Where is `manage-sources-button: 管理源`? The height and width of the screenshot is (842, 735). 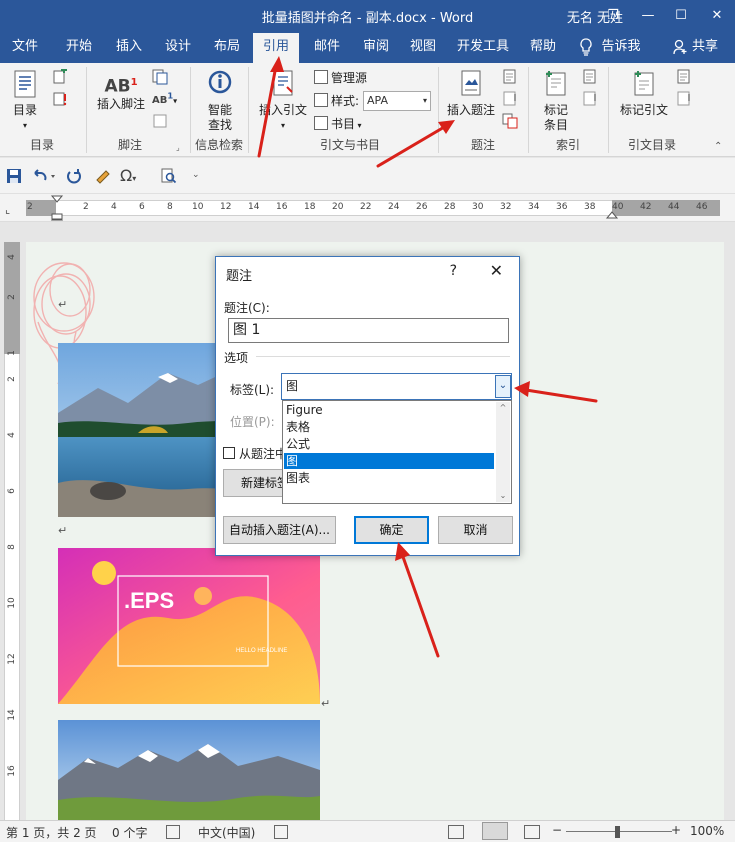
manage-sources-button: 管理源 is located at coordinates (344, 78).